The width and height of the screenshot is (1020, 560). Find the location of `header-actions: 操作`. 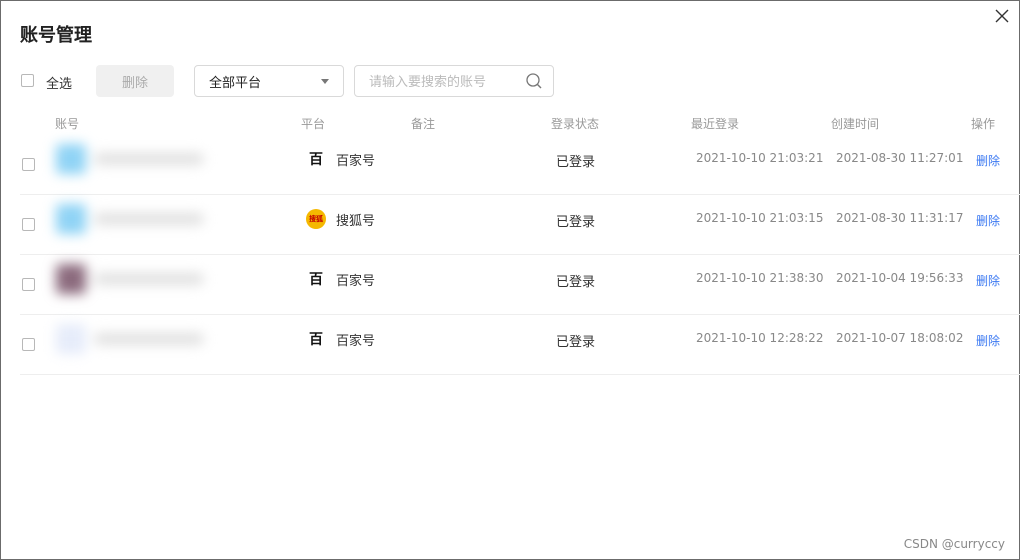

header-actions: 操作 is located at coordinates (983, 124).